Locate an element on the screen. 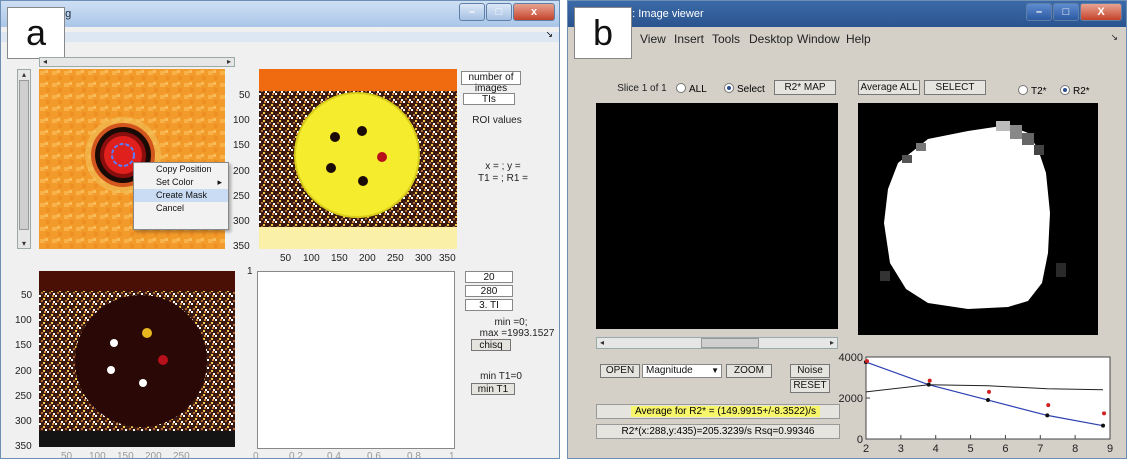 This screenshot has width=1127, height=459. menu-item-insert: Insert is located at coordinates (689, 39).